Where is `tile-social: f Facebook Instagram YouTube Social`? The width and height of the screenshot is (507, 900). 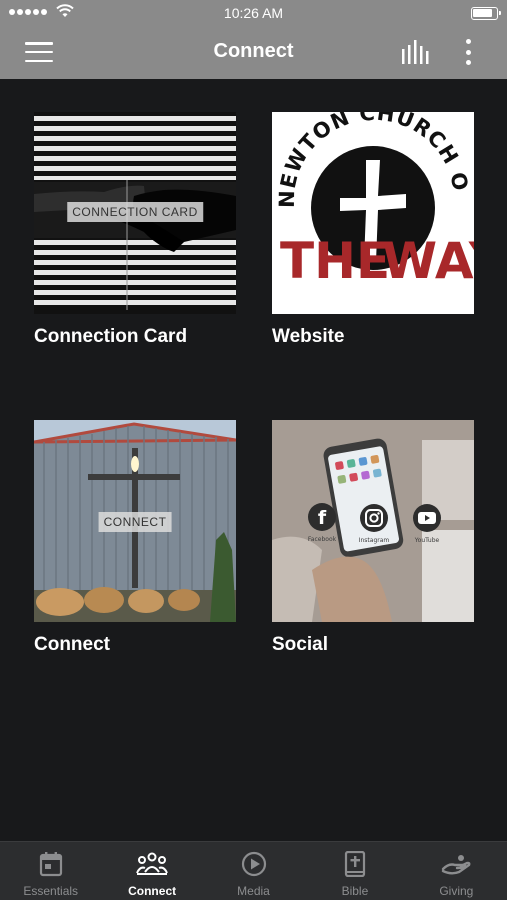
tile-social: f Facebook Instagram YouTube Social is located at coordinates (373, 538).